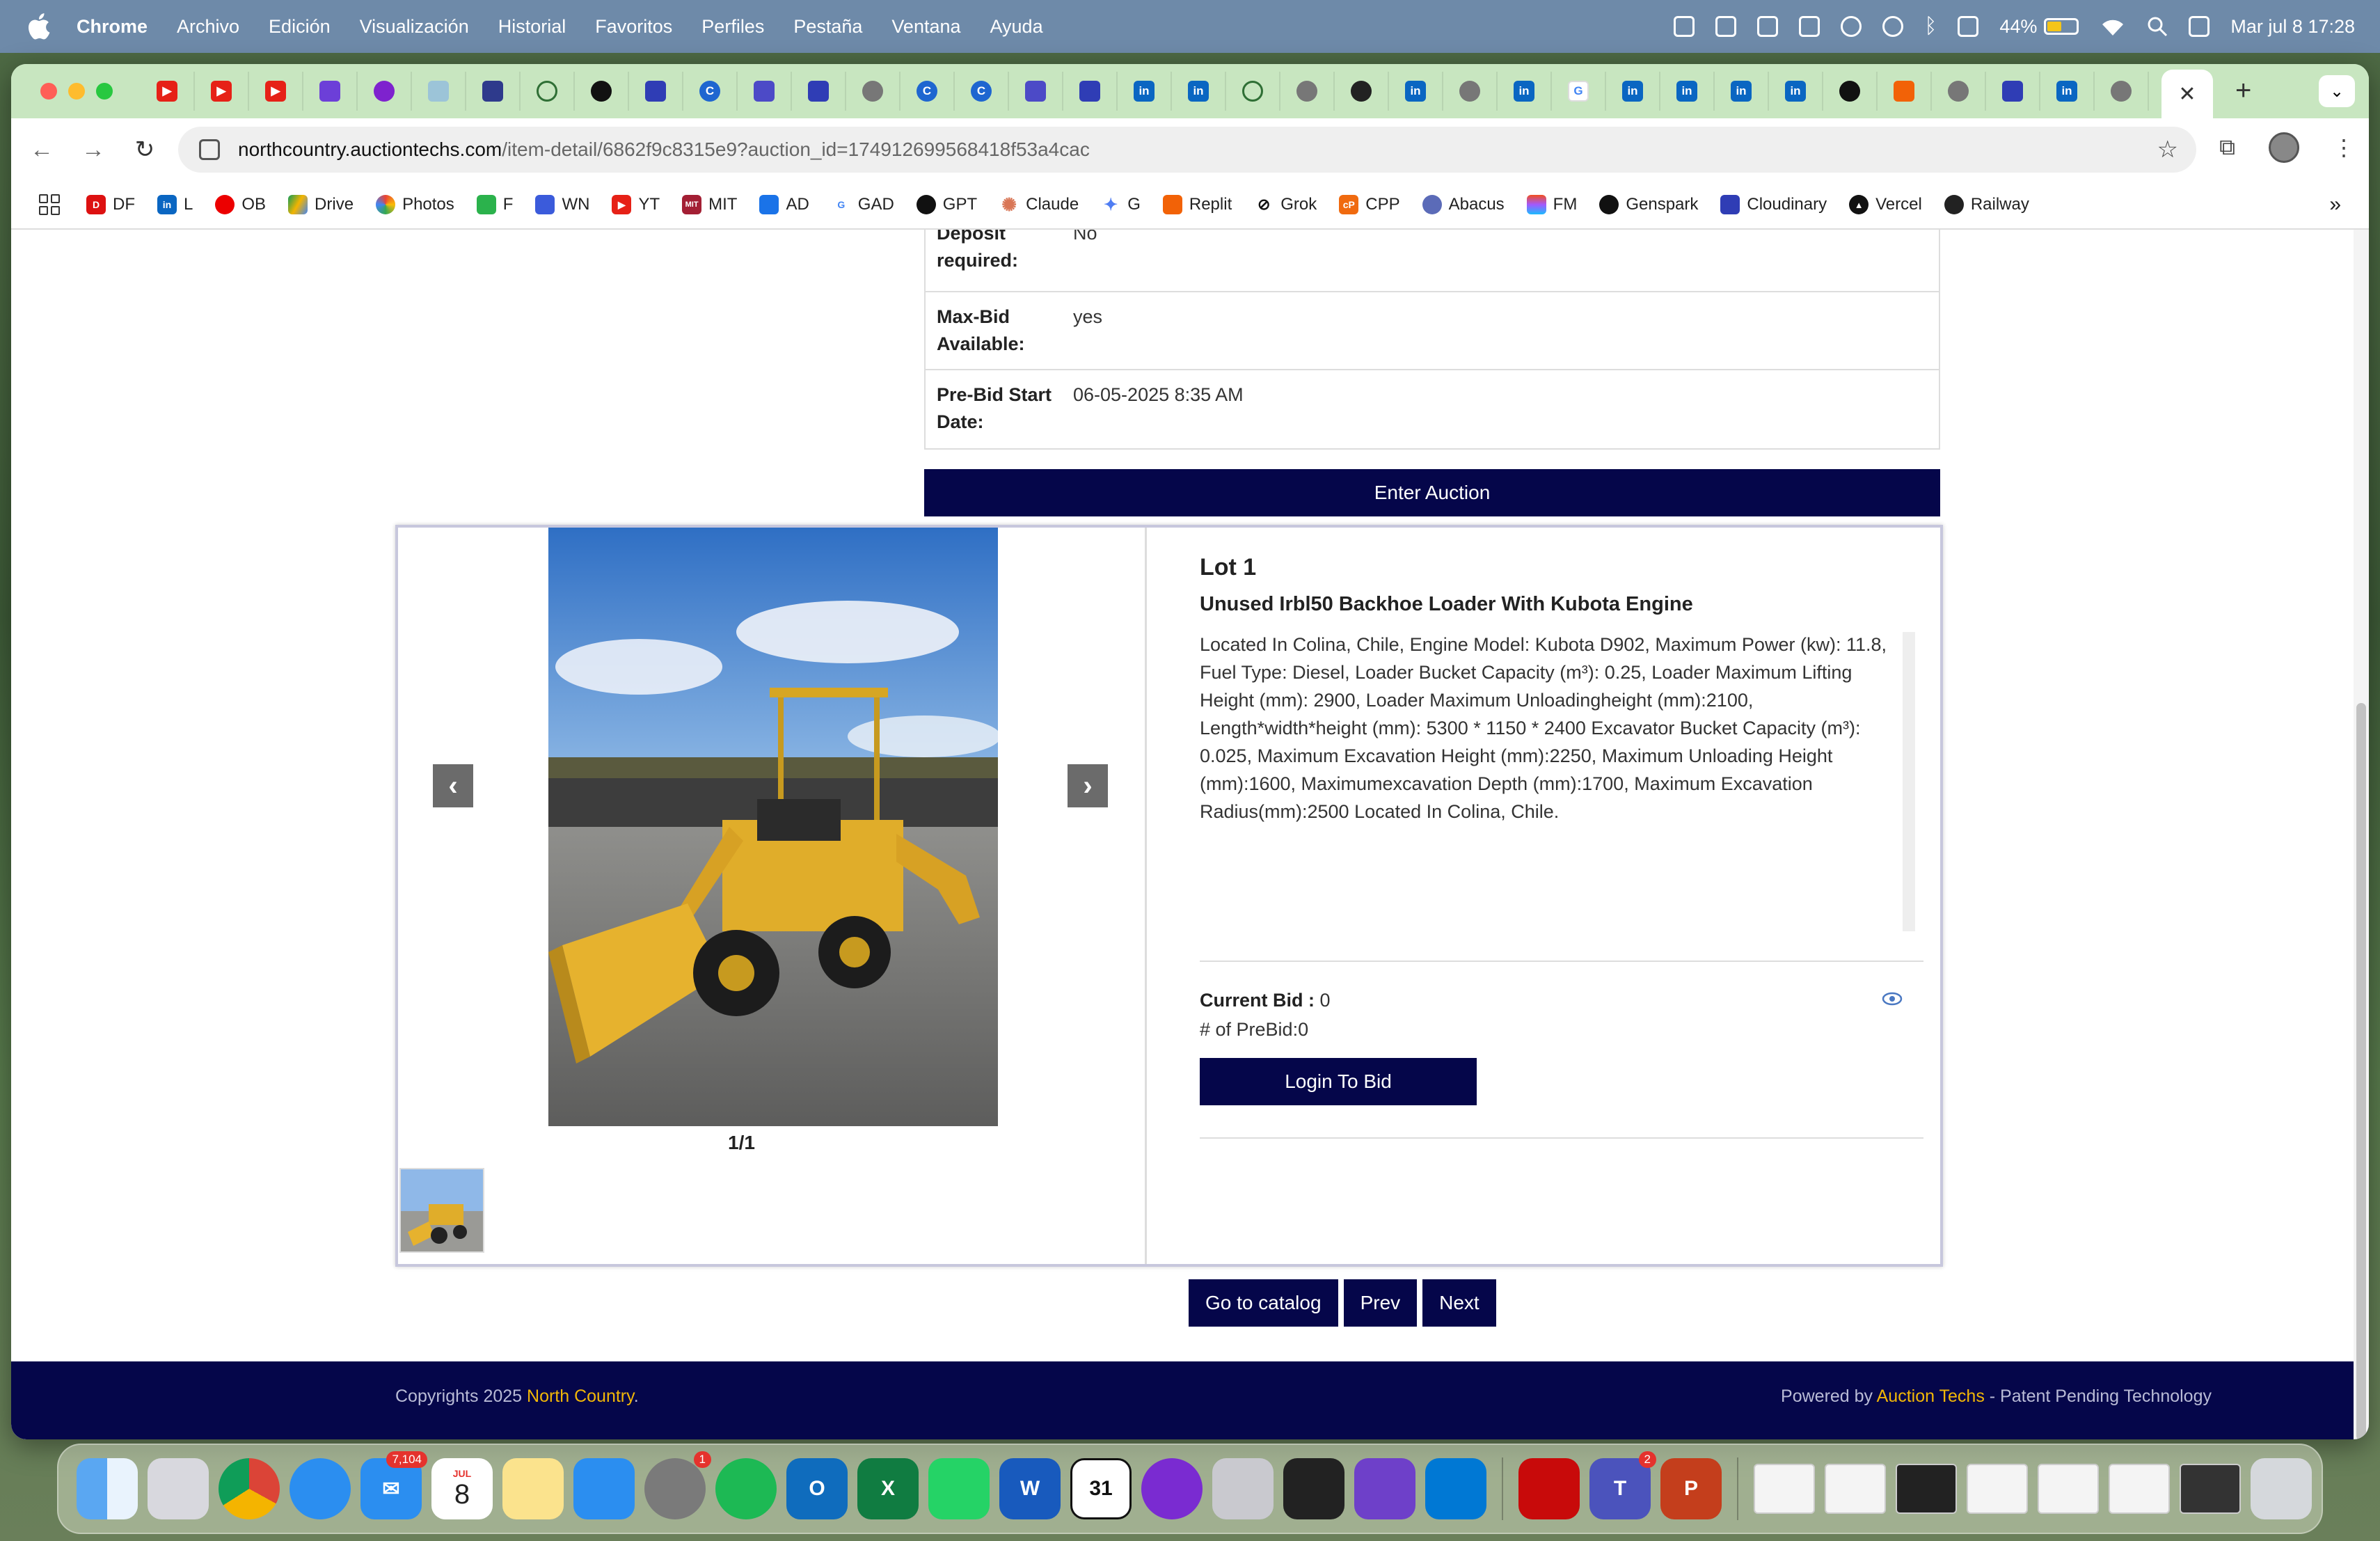  Describe the element at coordinates (1459, 1303) in the screenshot. I see `next-lot-button: Next` at that location.